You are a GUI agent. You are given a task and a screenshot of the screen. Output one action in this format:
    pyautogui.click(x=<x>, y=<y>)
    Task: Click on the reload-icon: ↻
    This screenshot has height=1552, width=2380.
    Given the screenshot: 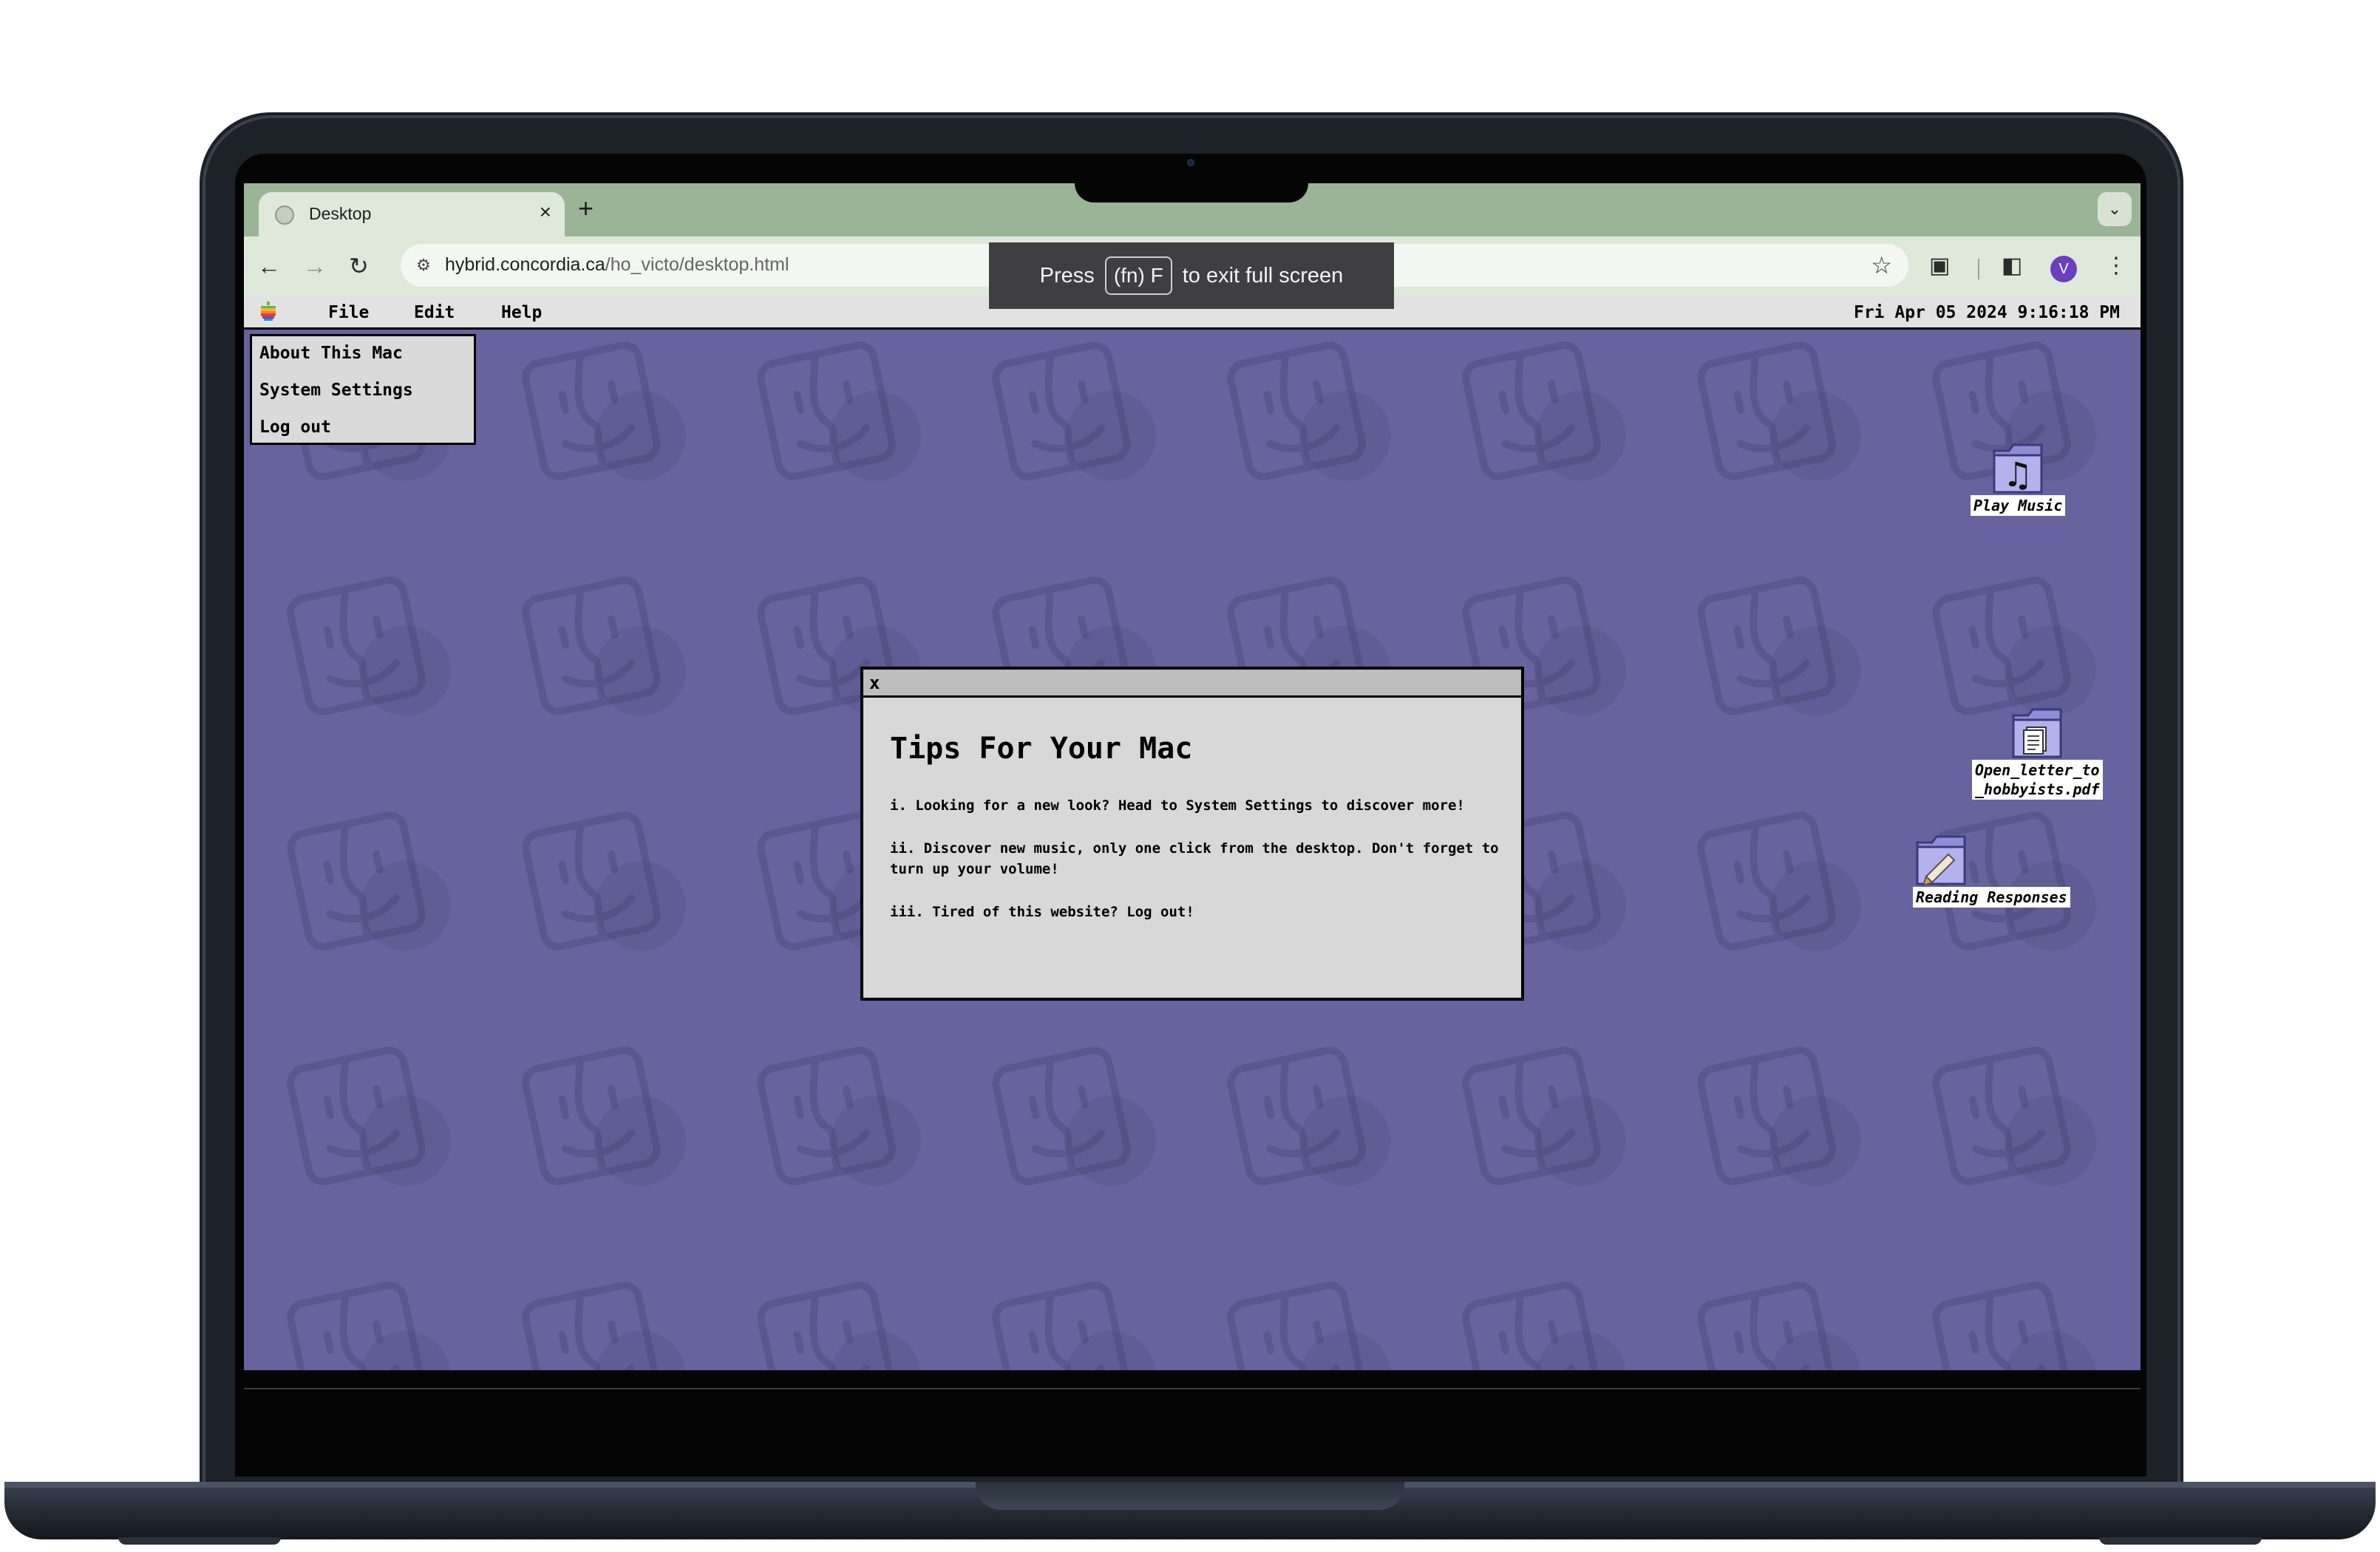 What is the action you would take?
    pyautogui.click(x=359, y=266)
    